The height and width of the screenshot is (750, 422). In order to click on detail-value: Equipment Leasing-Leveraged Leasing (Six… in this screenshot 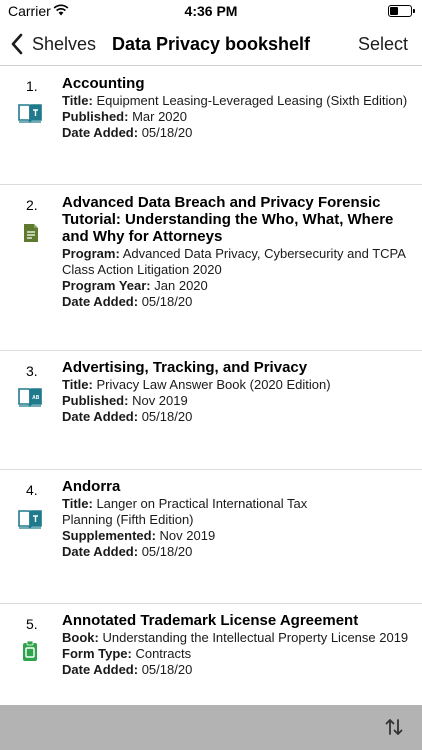, I will do `click(252, 100)`.